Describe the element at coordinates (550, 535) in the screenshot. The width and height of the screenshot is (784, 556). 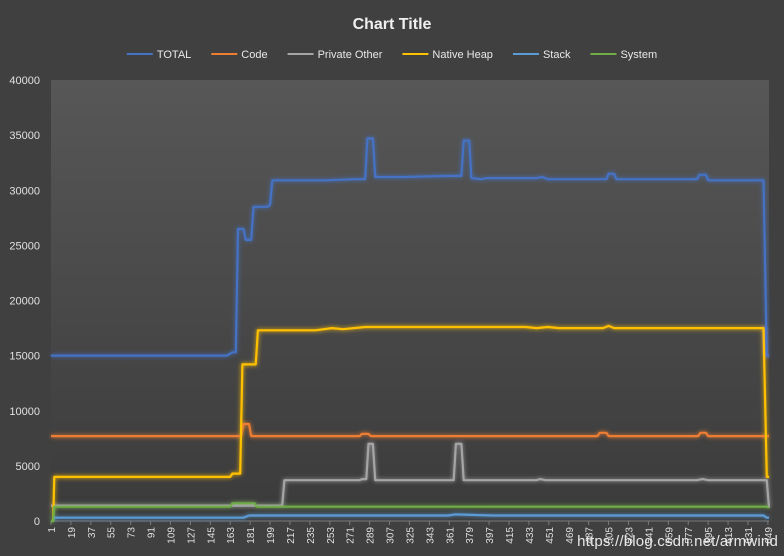
I see `x-tick-label: 451` at that location.